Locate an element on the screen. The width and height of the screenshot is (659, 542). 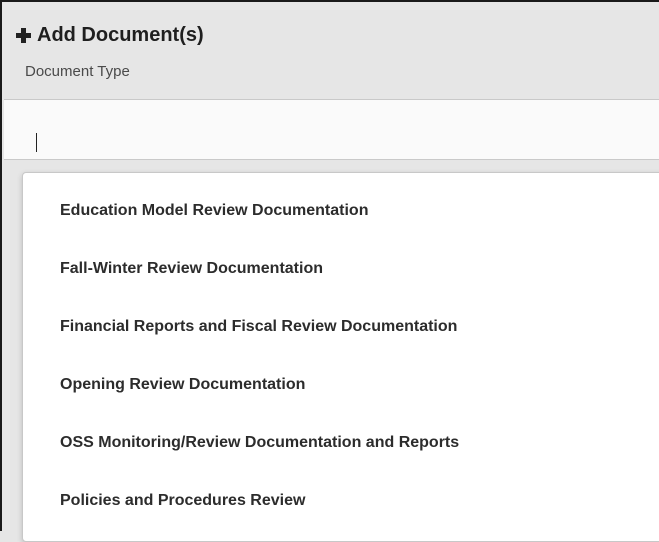
dropdown-option: Opening Review Documentation is located at coordinates (182, 385).